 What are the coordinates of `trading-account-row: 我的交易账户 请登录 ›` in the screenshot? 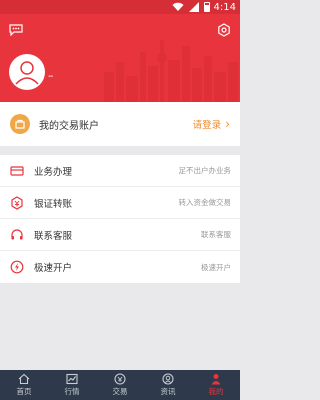 It's located at (120, 124).